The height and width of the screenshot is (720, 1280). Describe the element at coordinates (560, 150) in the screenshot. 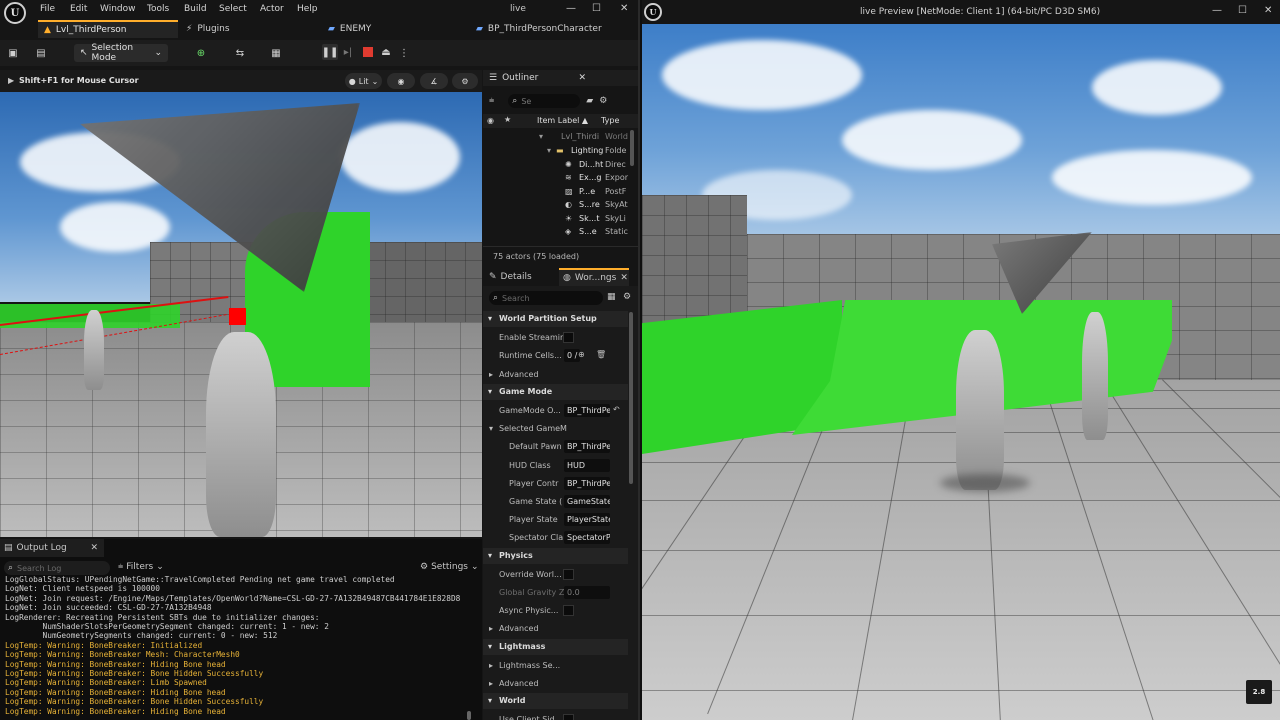

I see `outliner-row: ▾ ▬ Lighting Folde` at that location.